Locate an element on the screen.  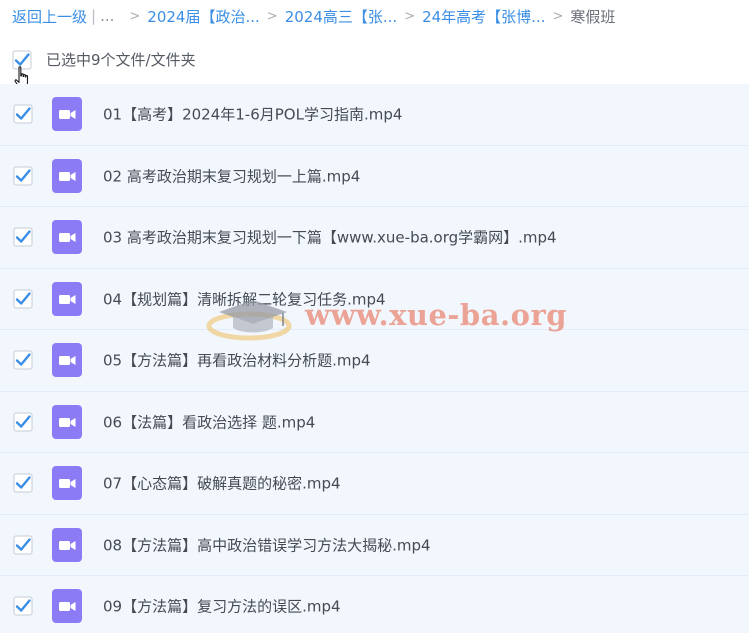
file-name: 08【方法篇】高中政治错误学习方法大揭秘.mp4 is located at coordinates (267, 544).